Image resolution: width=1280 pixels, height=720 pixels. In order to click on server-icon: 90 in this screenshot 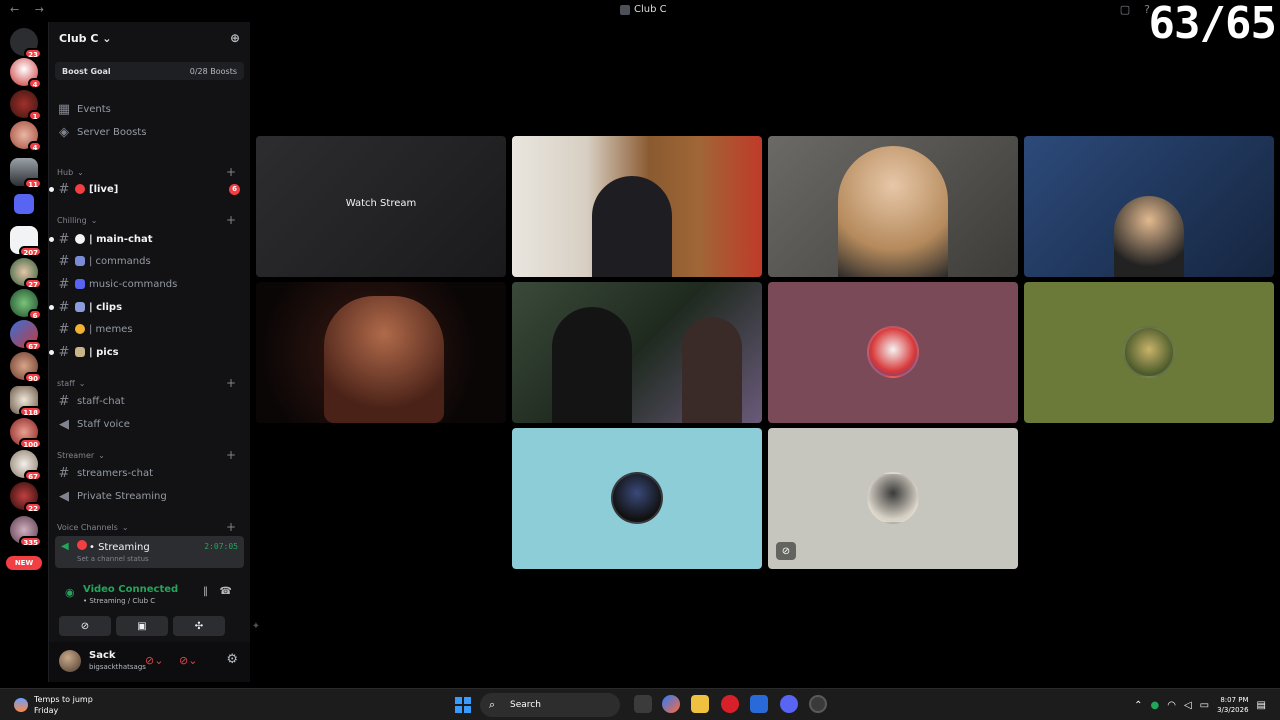, I will do `click(26, 367)`.